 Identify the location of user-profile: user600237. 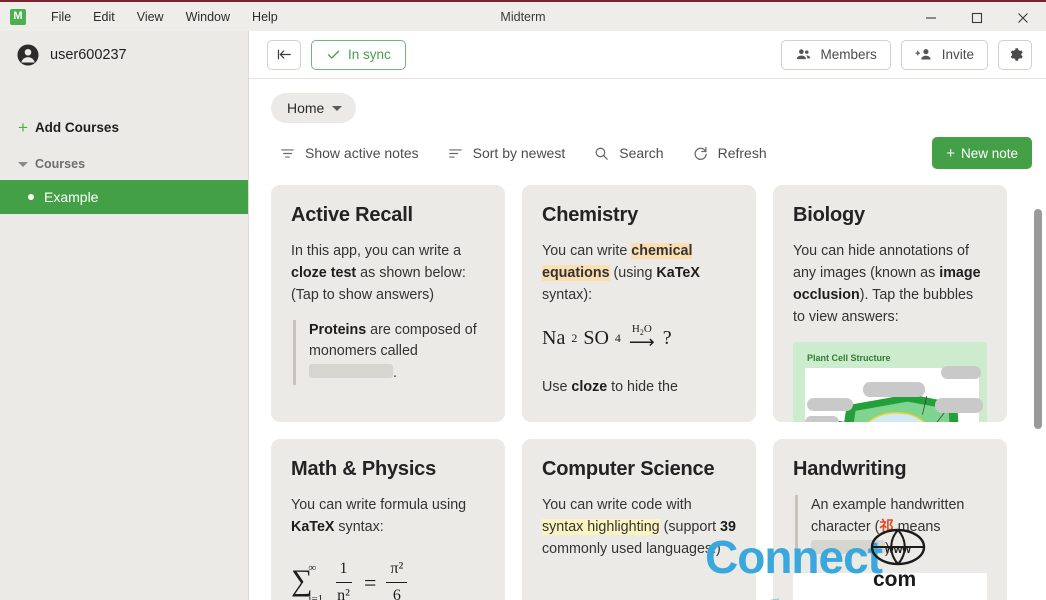
(124, 55).